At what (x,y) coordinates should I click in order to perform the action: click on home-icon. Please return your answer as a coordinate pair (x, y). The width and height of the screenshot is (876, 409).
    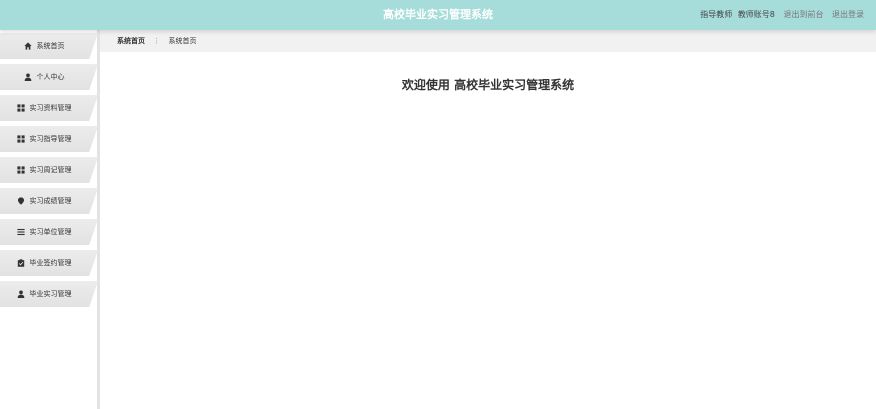
    Looking at the image, I should click on (27, 46).